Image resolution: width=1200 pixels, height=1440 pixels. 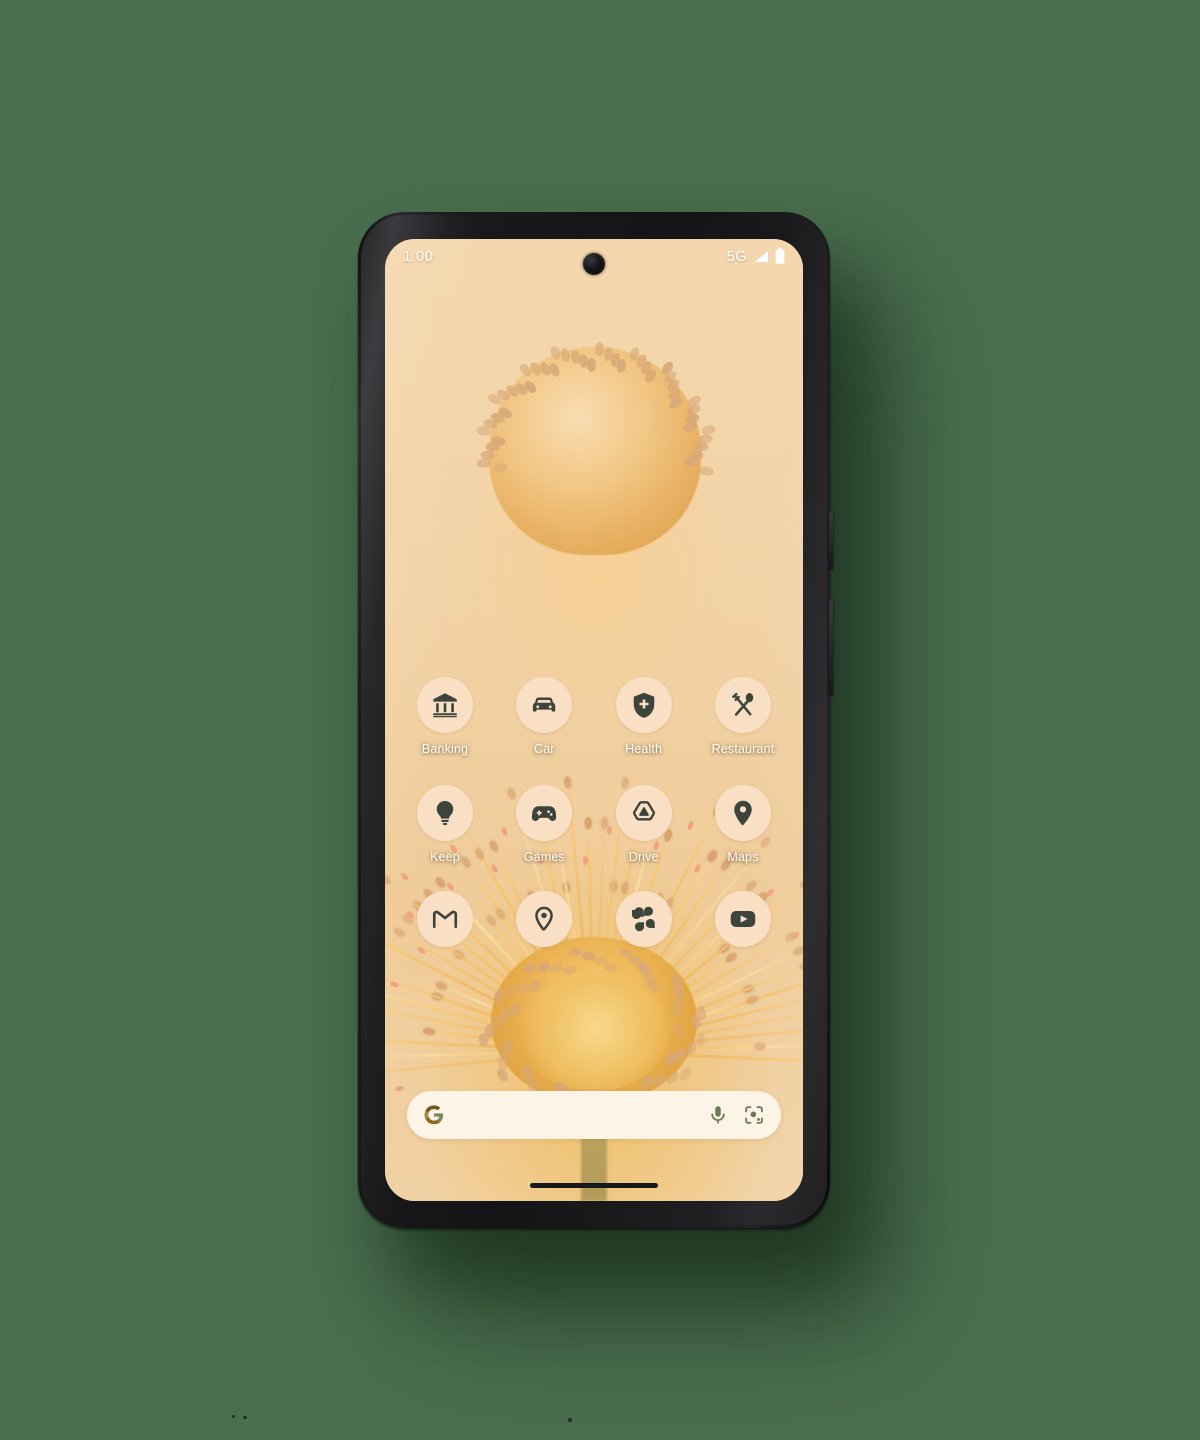 I want to click on status-time: 1:00, so click(x=418, y=256).